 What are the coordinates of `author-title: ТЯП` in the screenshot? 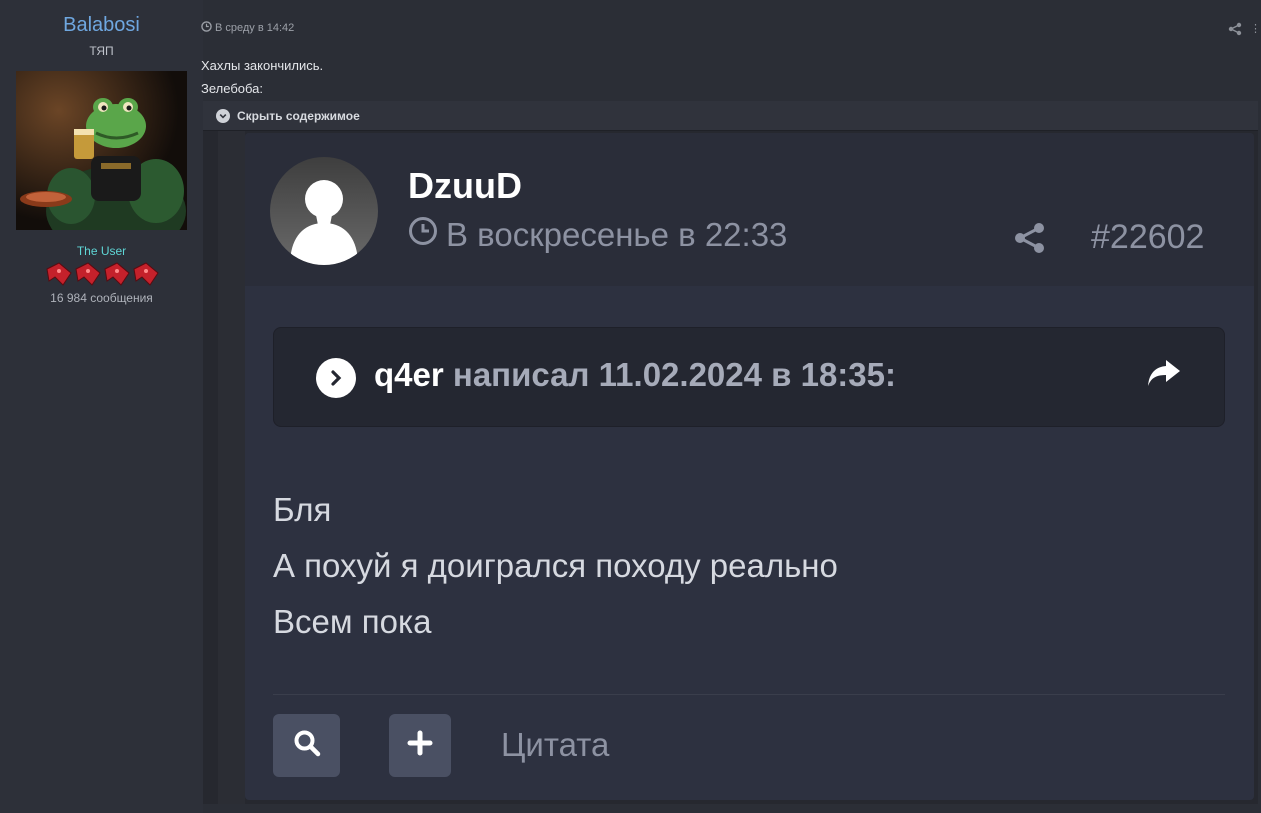 It's located at (101, 51).